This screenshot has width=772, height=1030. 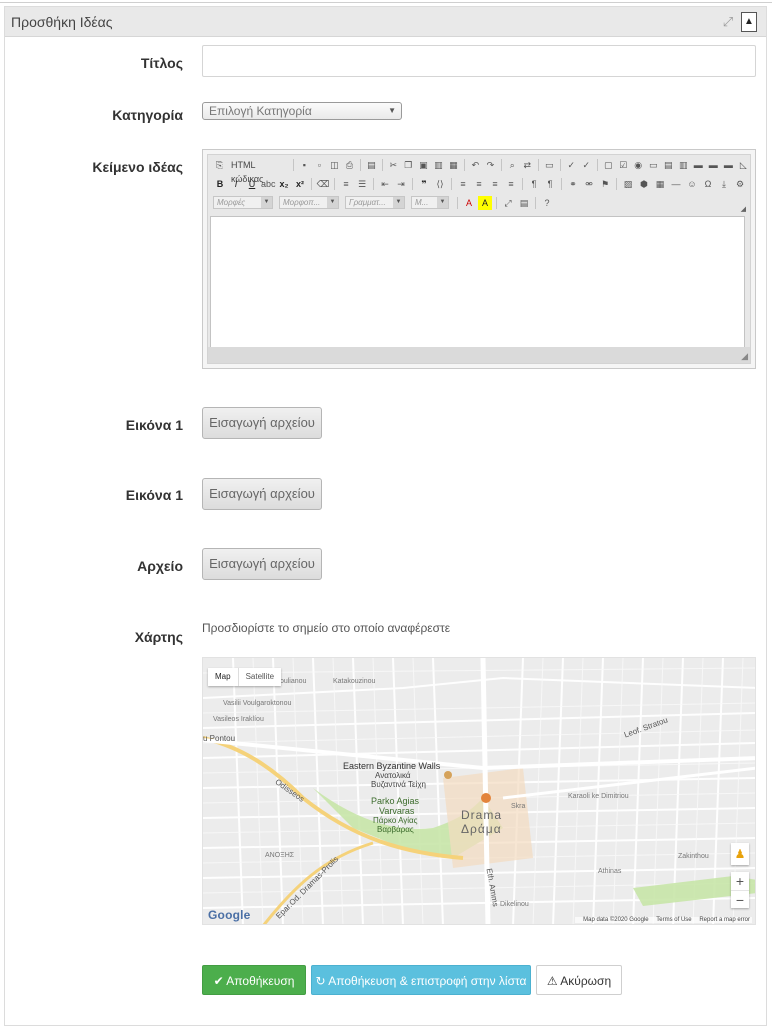 I want to click on replace-icon: ⇄, so click(x=527, y=165).